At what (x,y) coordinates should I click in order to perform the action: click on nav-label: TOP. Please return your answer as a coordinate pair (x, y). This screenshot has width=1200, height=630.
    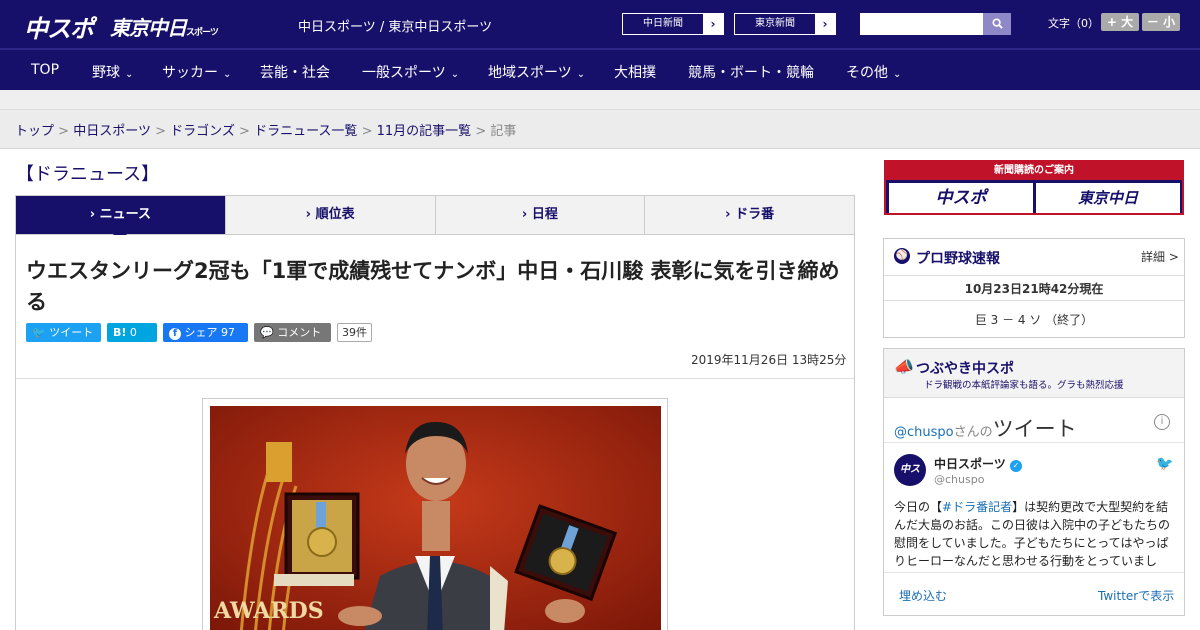
    Looking at the image, I should click on (45, 70).